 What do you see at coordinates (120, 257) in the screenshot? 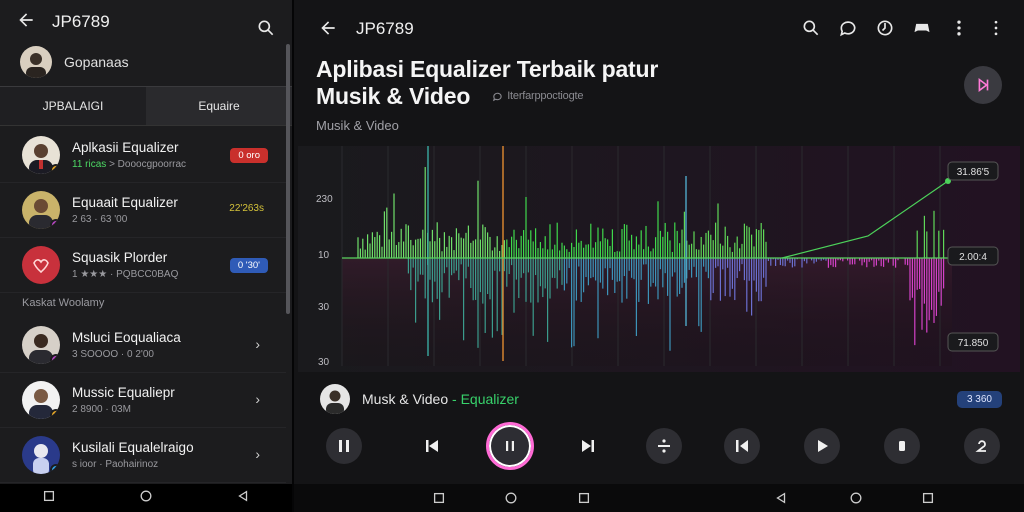
I see `item-title: Squasik Plorder` at bounding box center [120, 257].